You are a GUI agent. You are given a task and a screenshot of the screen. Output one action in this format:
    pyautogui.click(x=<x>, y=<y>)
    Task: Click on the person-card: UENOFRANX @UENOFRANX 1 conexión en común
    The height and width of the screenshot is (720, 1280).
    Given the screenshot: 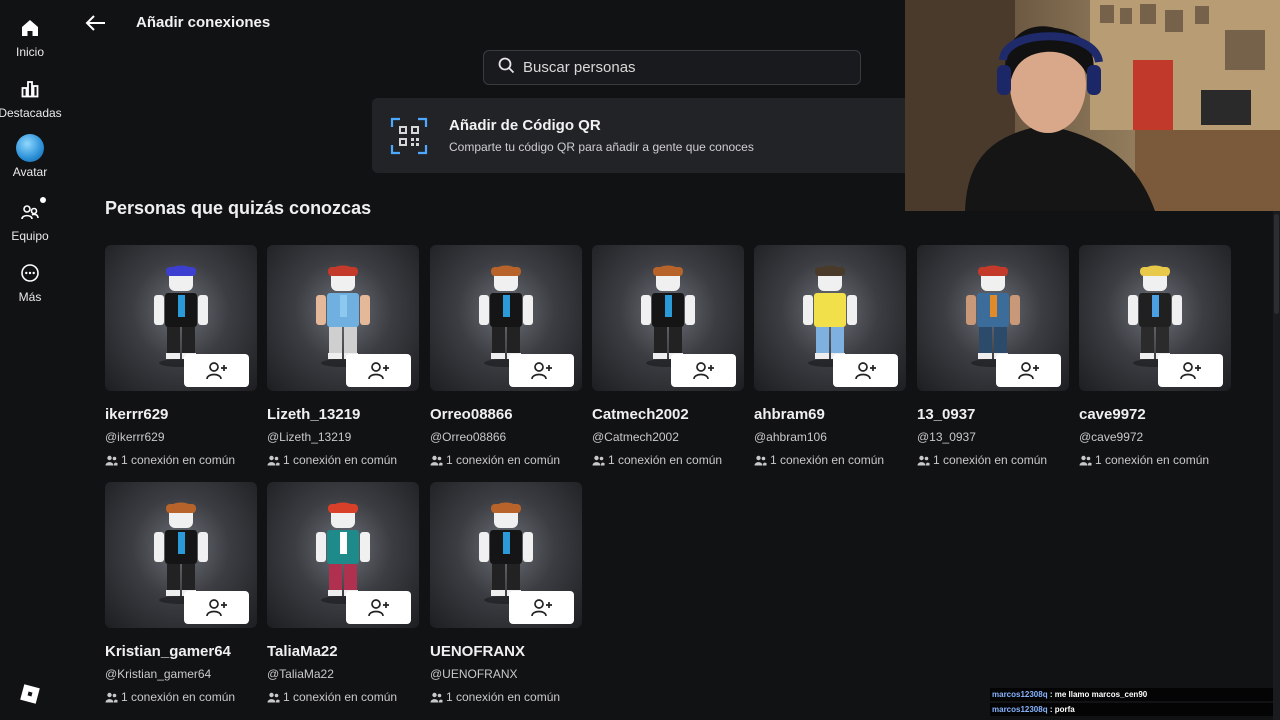 What is the action you would take?
    pyautogui.click(x=506, y=593)
    